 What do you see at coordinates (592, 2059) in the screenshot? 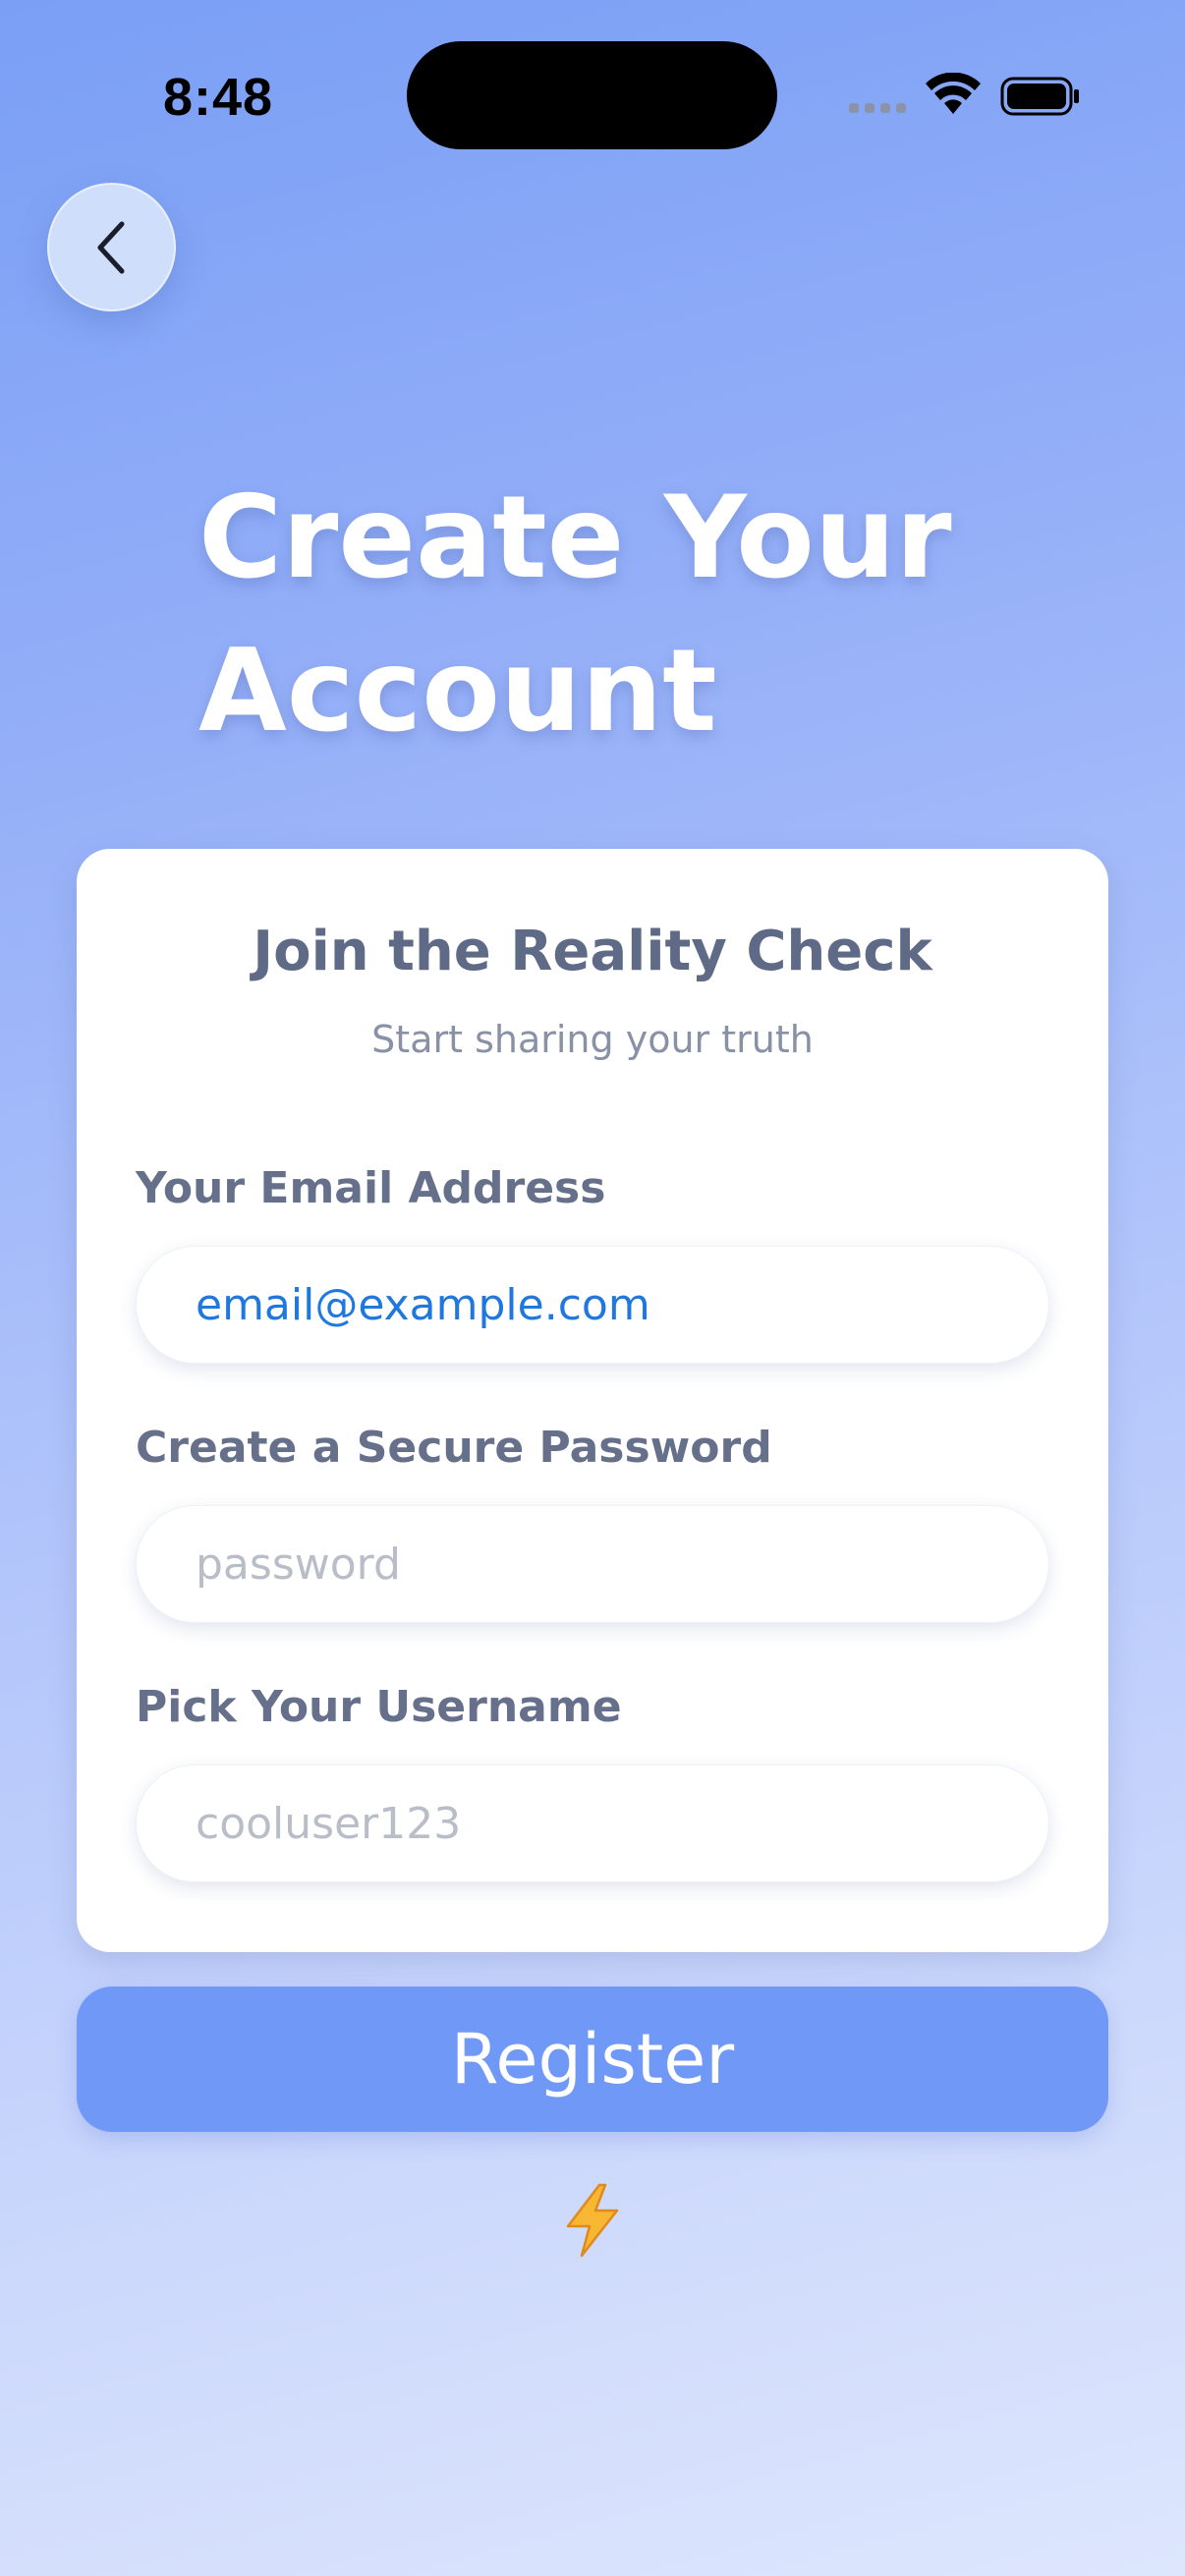
I see `register-button: Register` at bounding box center [592, 2059].